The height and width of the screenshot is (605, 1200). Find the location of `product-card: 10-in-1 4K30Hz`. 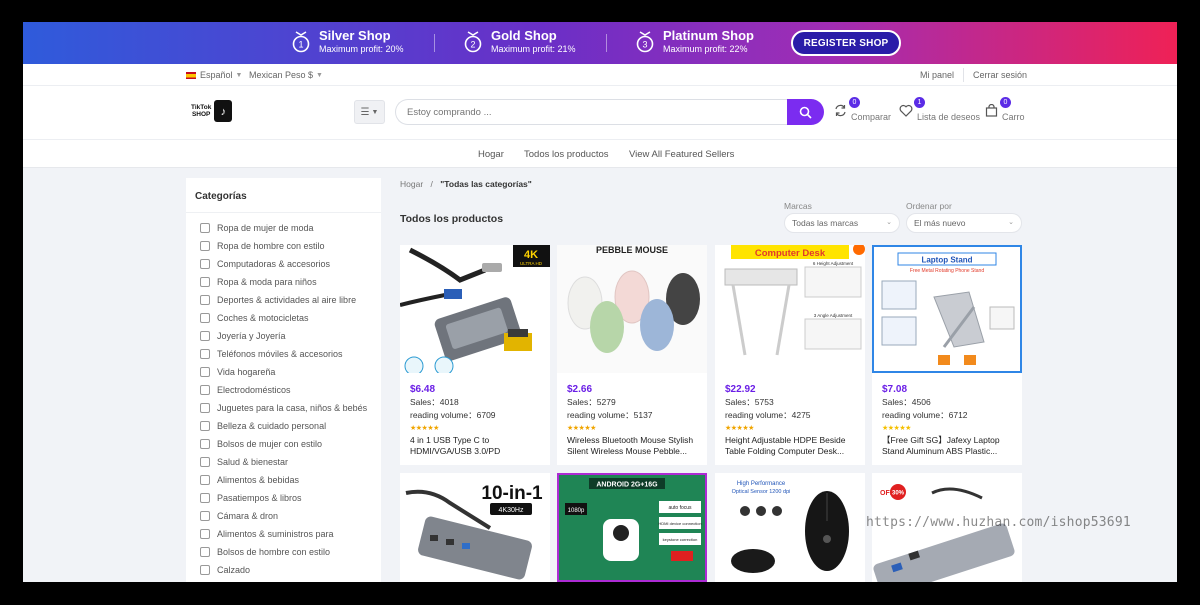

product-card: 10-in-1 4K30Hz is located at coordinates (475, 527).